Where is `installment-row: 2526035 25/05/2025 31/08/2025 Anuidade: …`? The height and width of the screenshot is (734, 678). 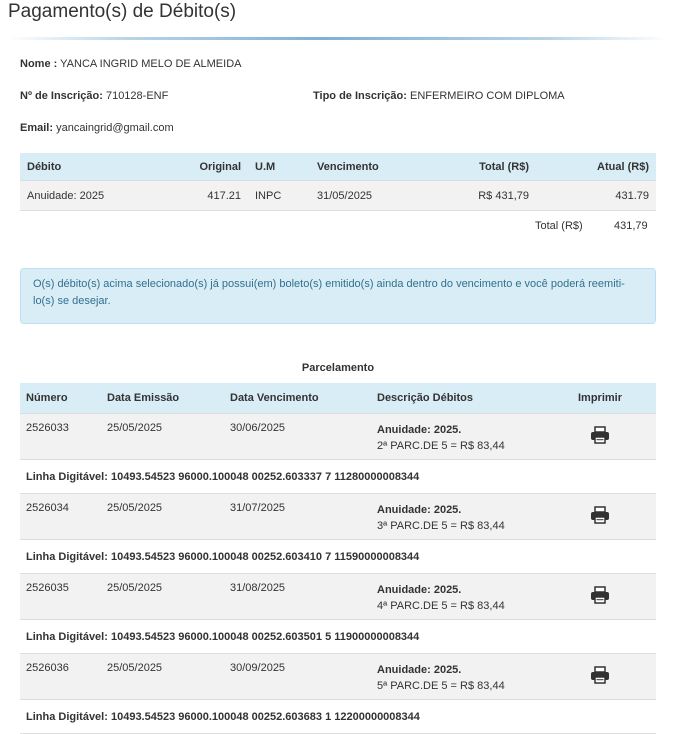 installment-row: 2526035 25/05/2025 31/08/2025 Anuidade: … is located at coordinates (338, 596).